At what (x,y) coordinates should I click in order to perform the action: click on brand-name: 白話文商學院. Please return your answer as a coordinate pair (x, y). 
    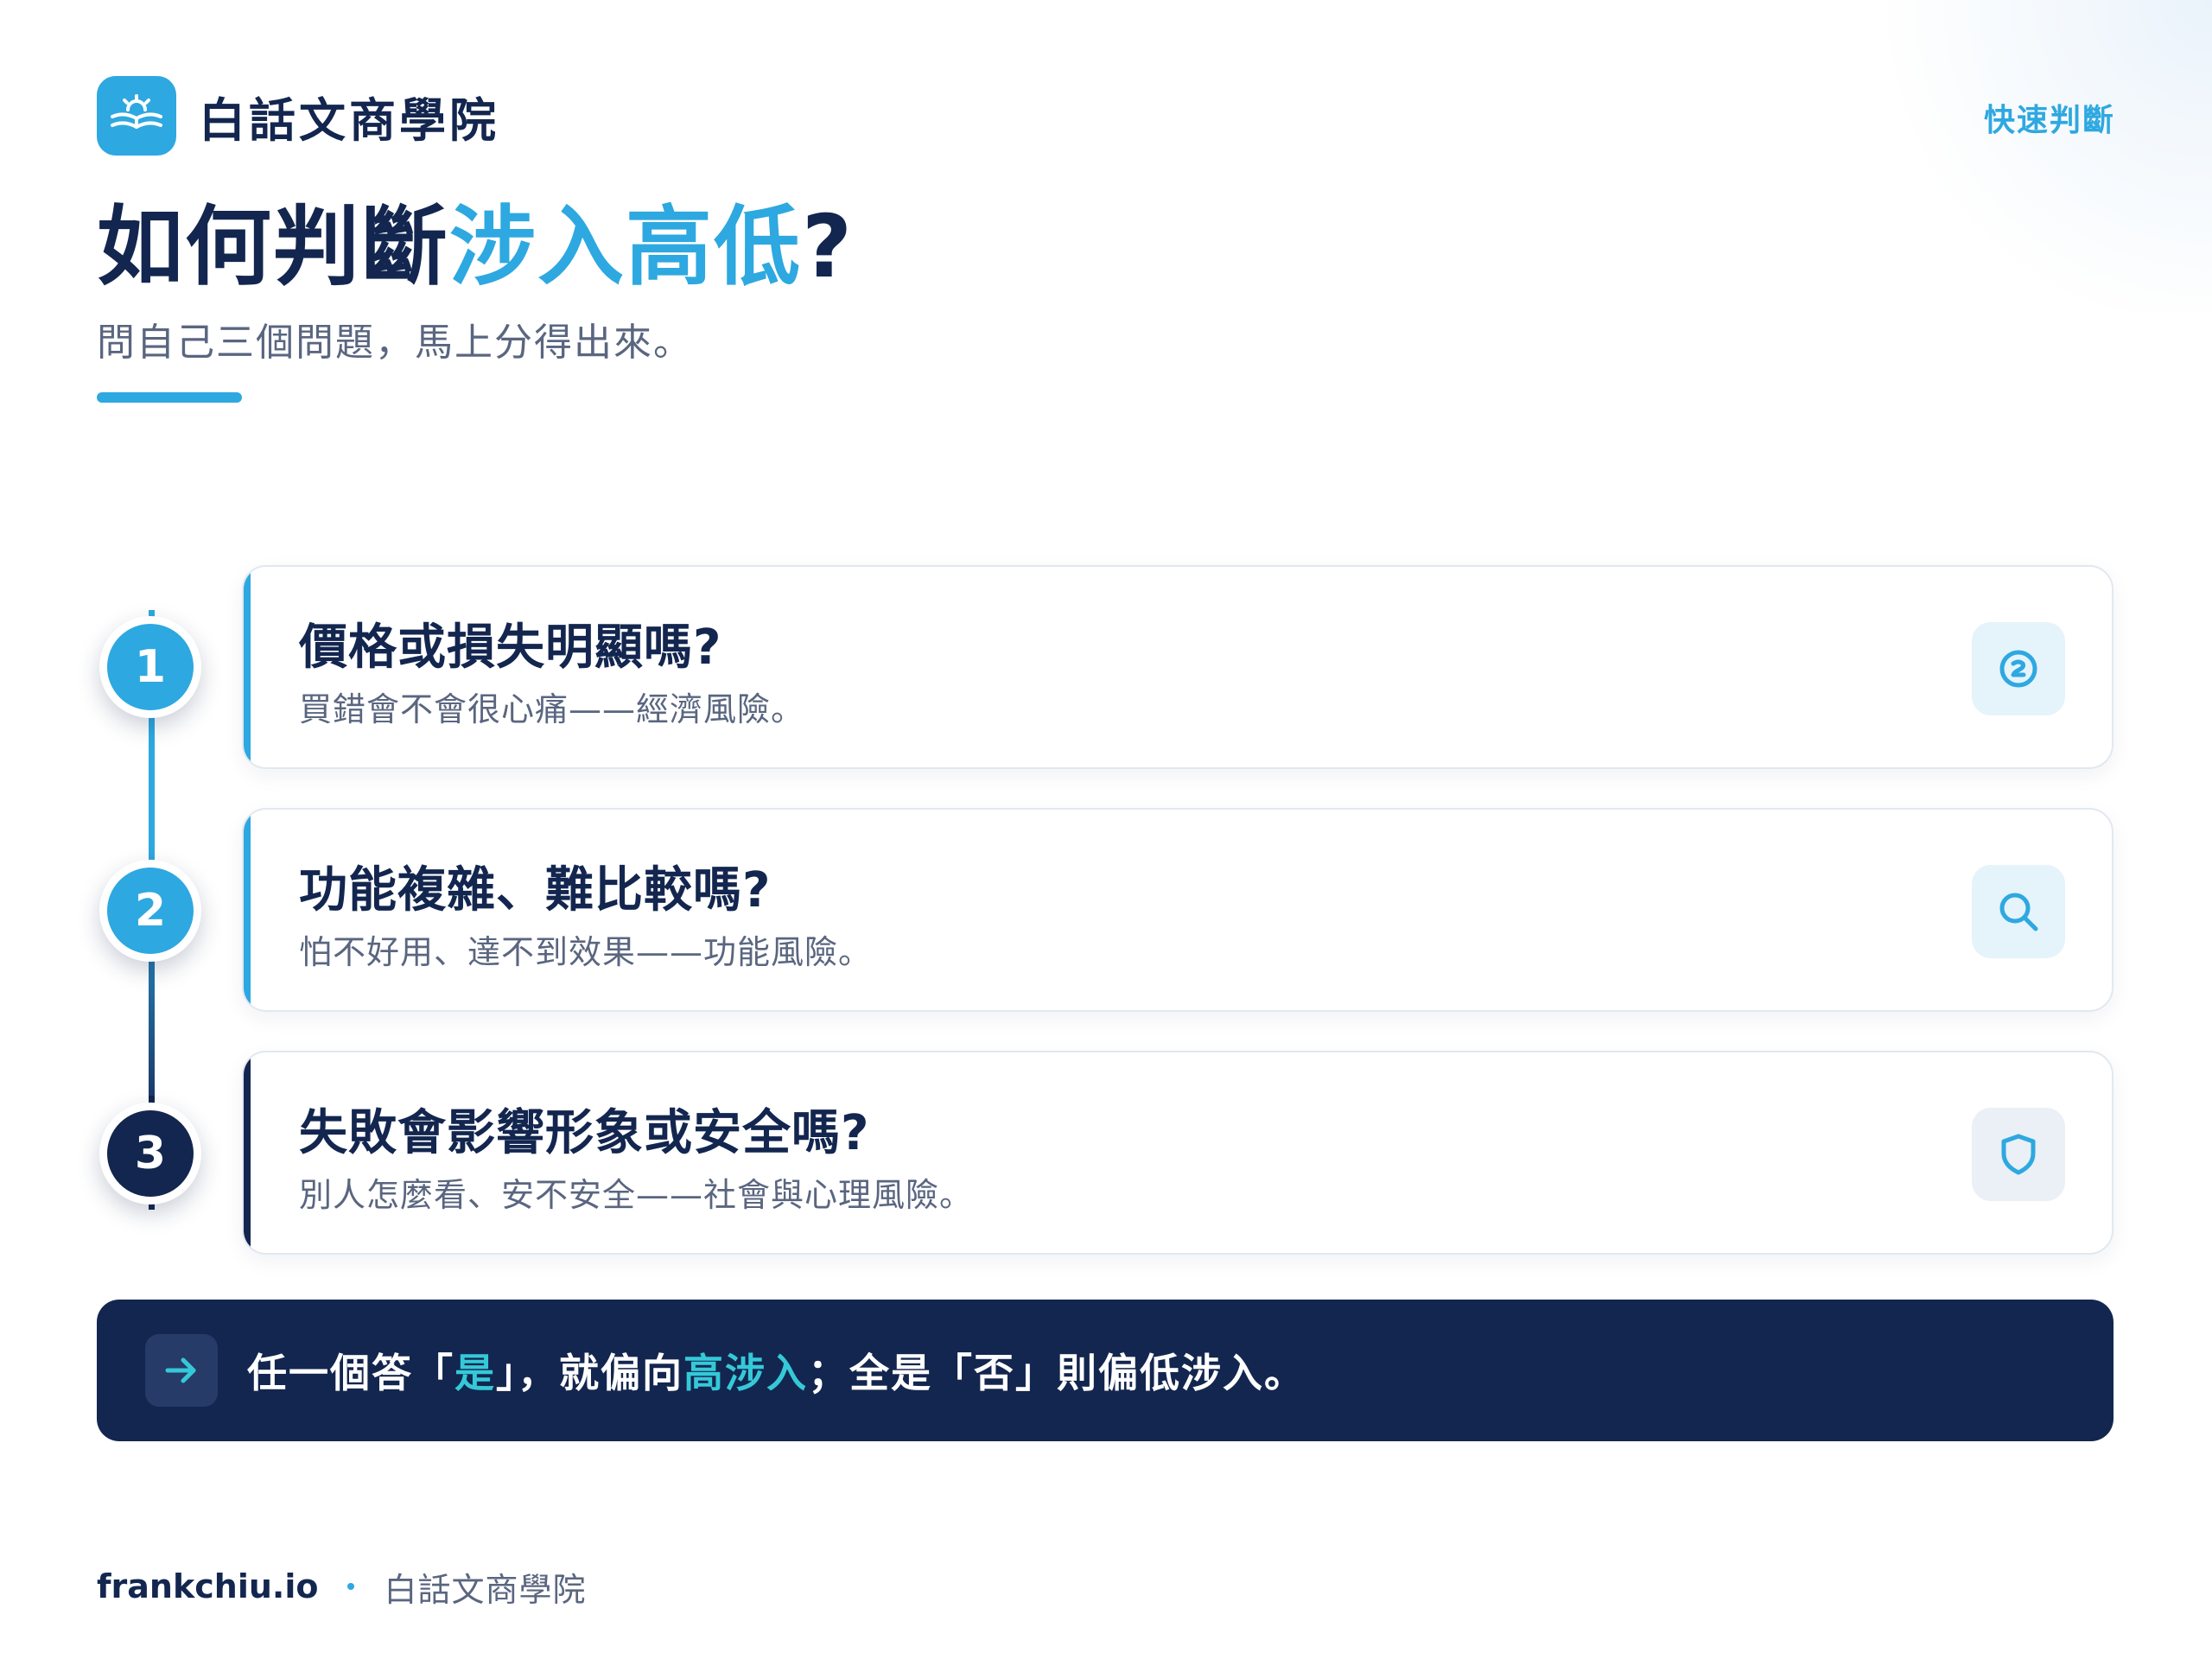
    Looking at the image, I should click on (349, 120).